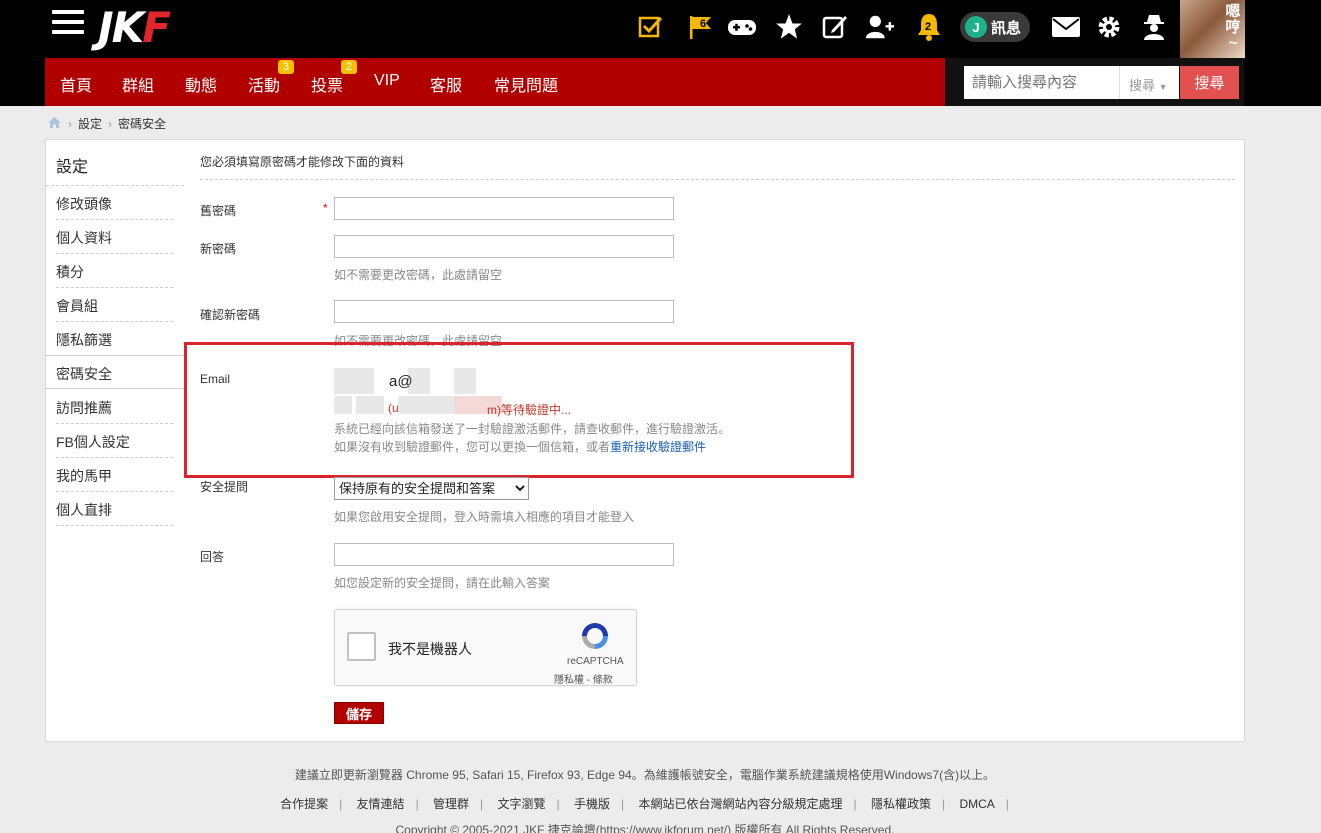 The height and width of the screenshot is (833, 1321). Describe the element at coordinates (1154, 27) in the screenshot. I see `spy-user-icon` at that location.